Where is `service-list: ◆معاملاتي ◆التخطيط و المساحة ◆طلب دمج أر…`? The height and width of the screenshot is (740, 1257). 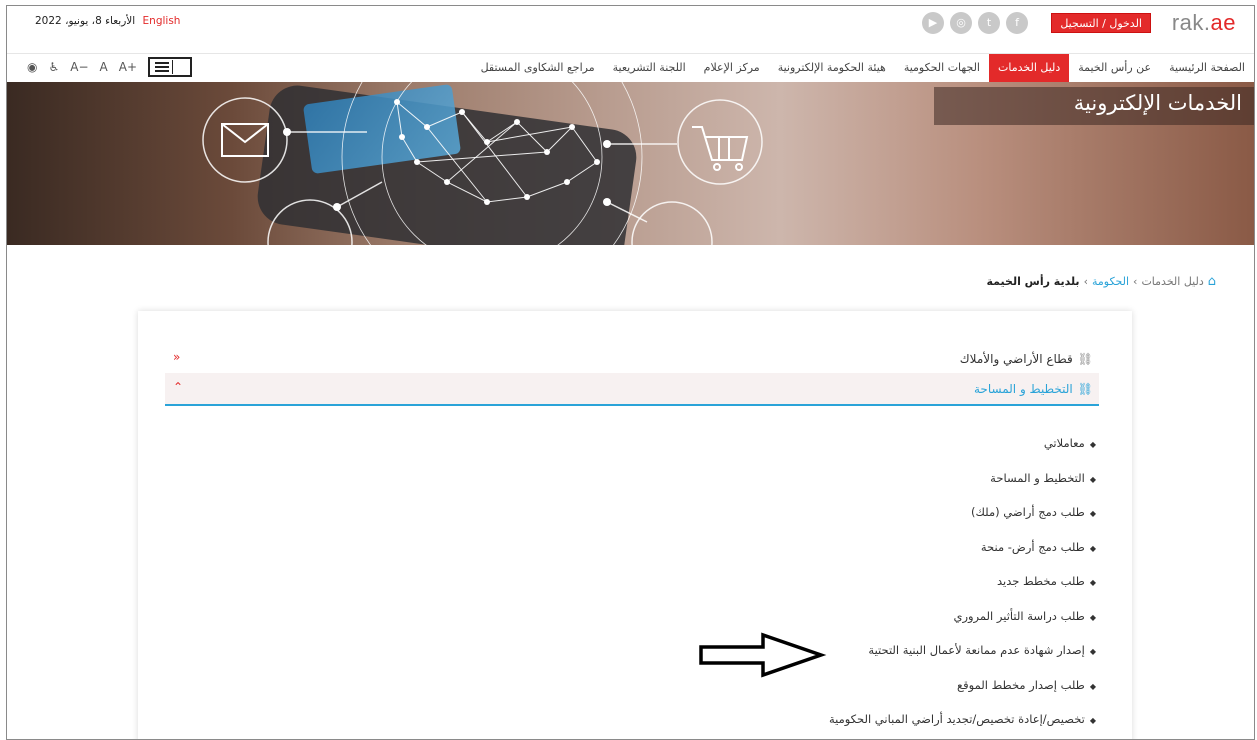
service-list: ◆معاملاتي ◆التخطيط و المساحة ◆طلب دمج أر… is located at coordinates (962, 587).